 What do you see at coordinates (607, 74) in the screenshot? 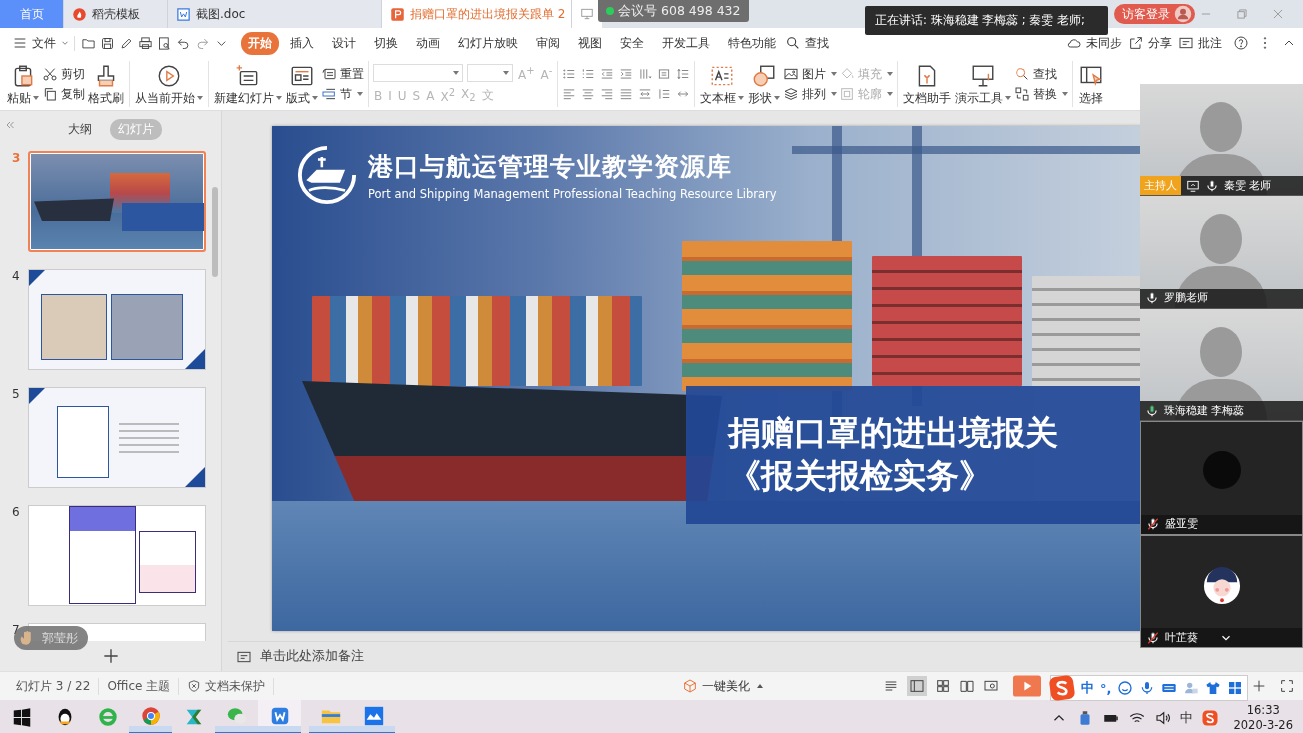
I see `outdent-icon` at bounding box center [607, 74].